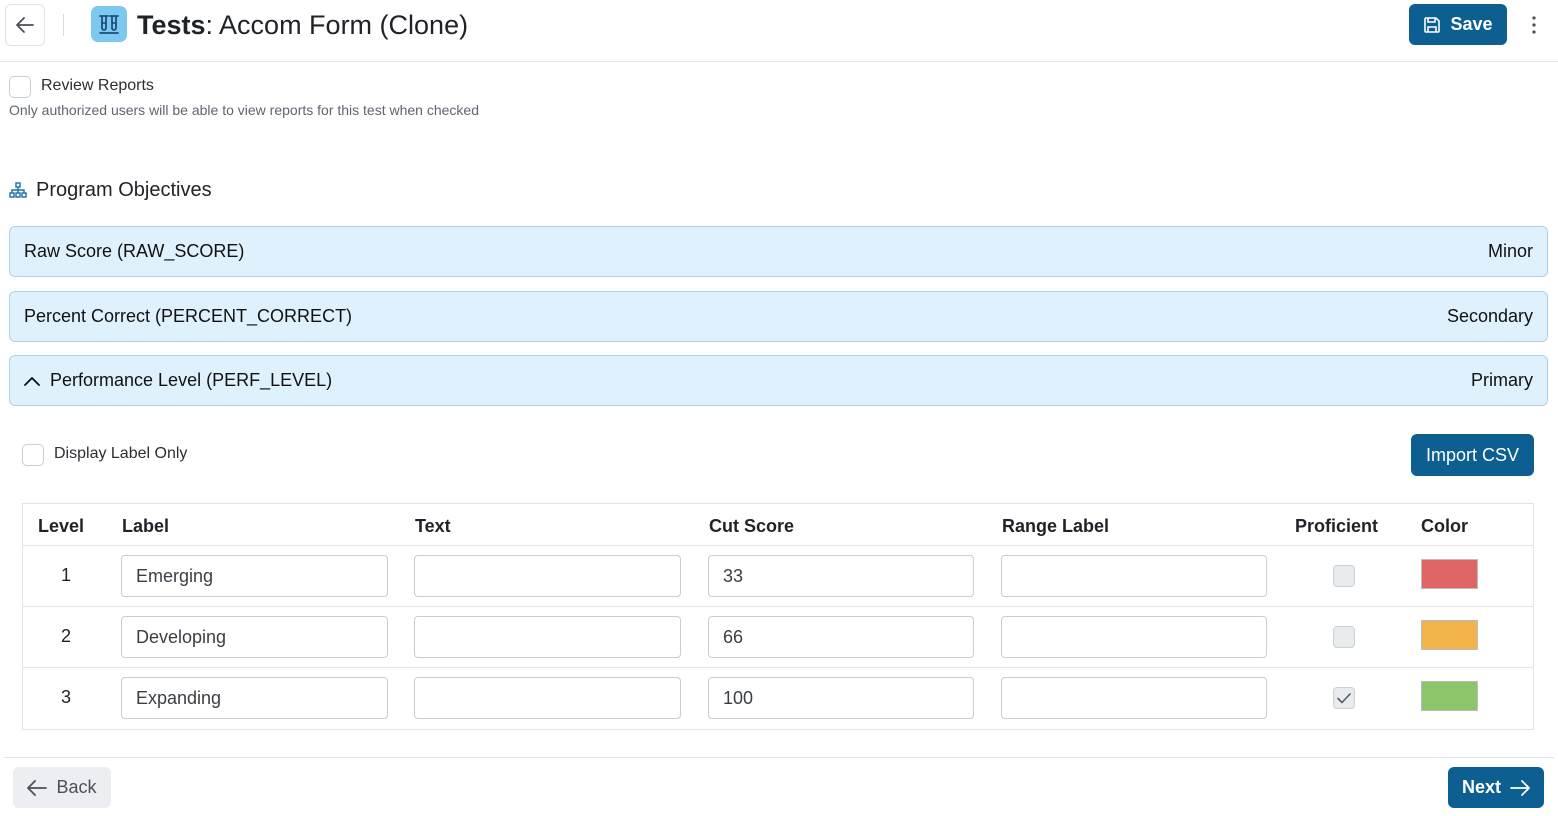 This screenshot has height=816, width=1558. Describe the element at coordinates (66, 636) in the screenshot. I see `level-number: 2` at that location.